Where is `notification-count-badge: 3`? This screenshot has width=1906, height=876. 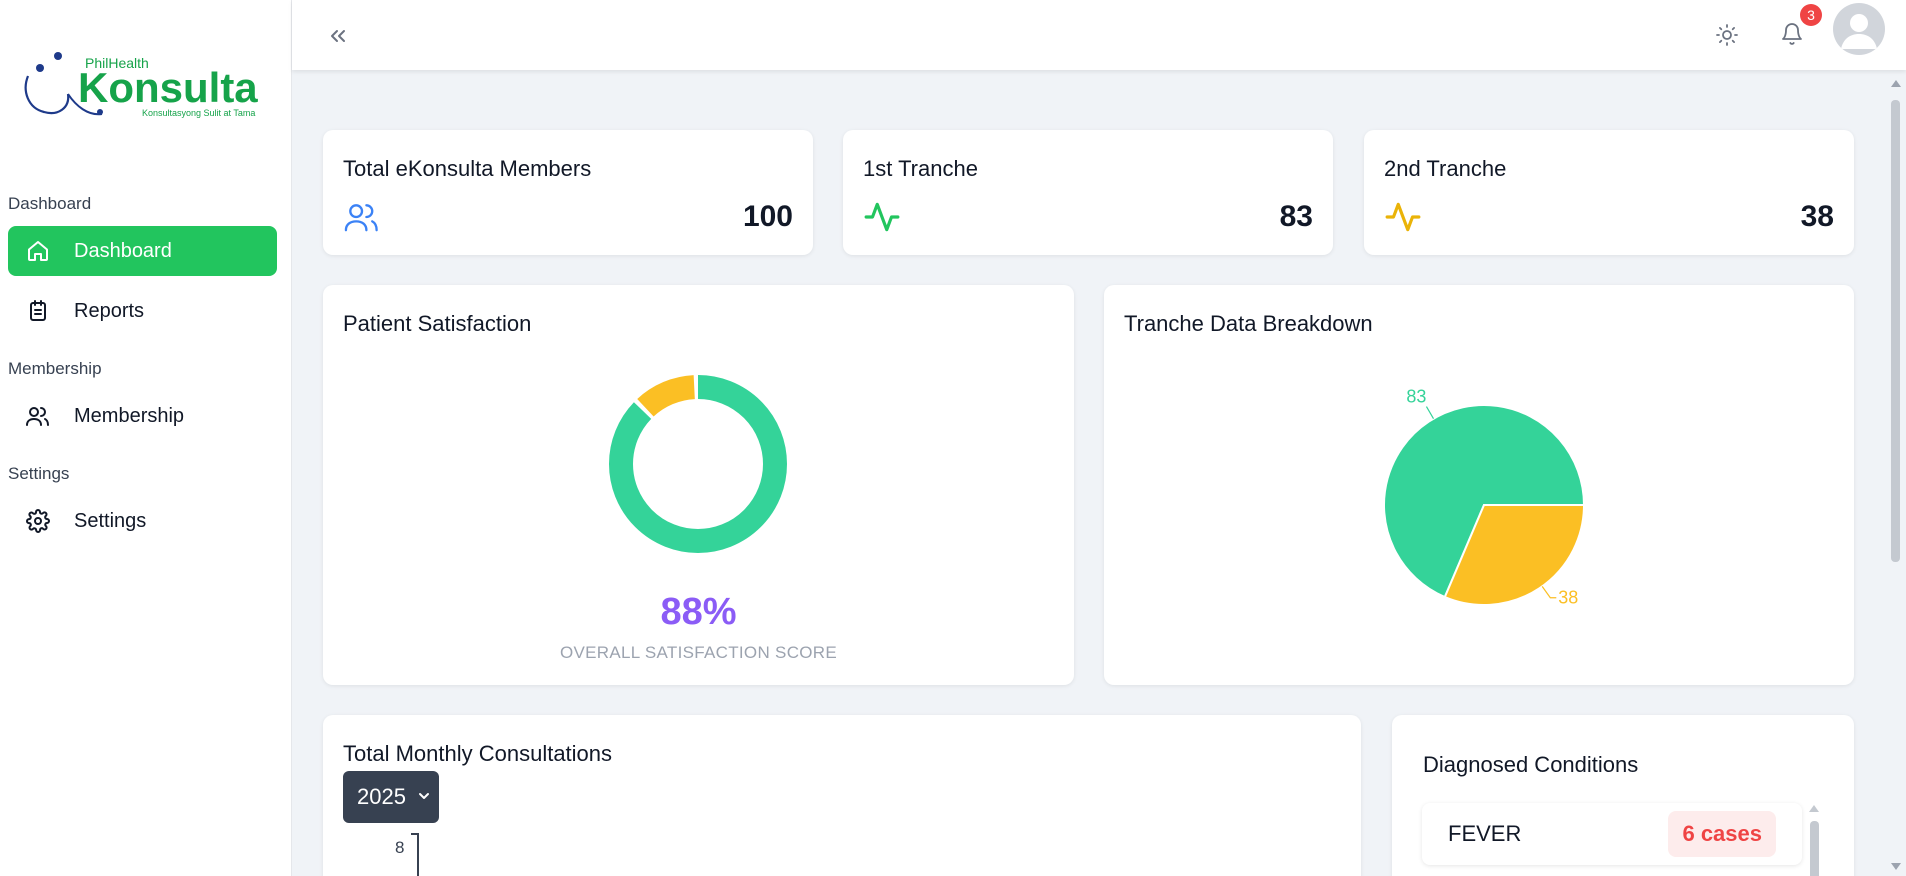
notification-count-badge: 3 is located at coordinates (1811, 15).